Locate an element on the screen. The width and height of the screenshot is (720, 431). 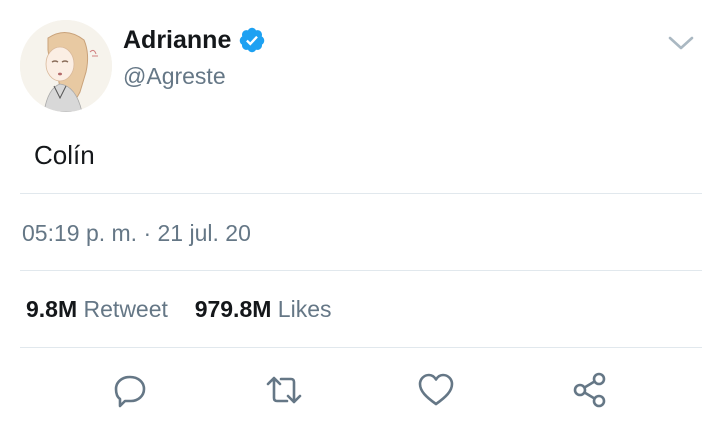
chevron-down-icon is located at coordinates (681, 43).